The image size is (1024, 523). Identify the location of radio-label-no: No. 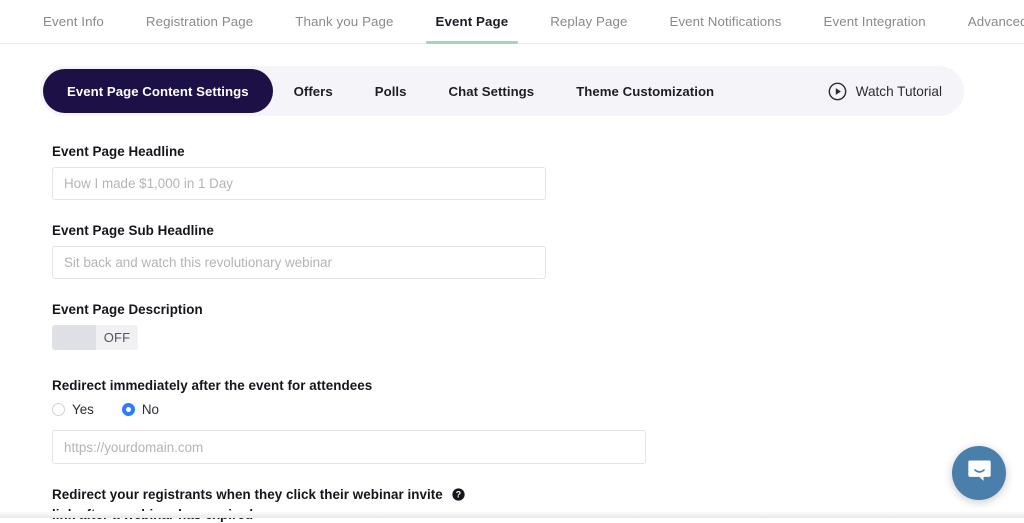
(150, 409).